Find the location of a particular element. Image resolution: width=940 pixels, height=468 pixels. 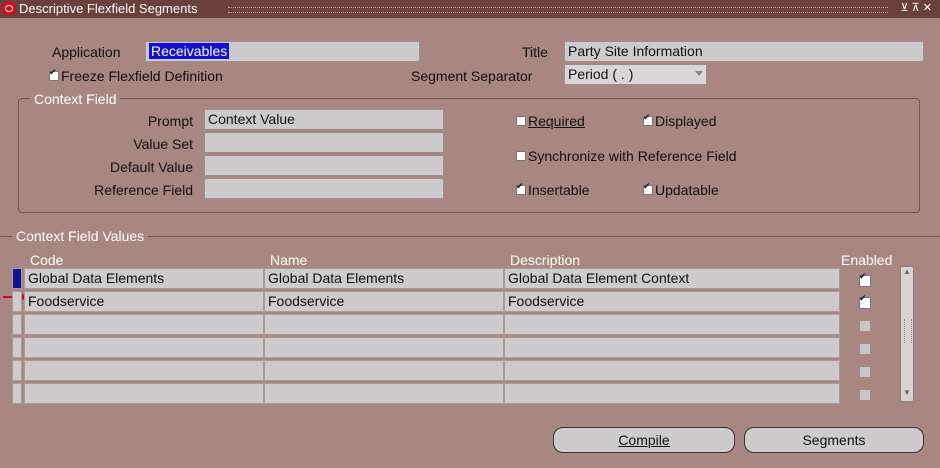

minimize-icon: ⊻ is located at coordinates (905, 8).